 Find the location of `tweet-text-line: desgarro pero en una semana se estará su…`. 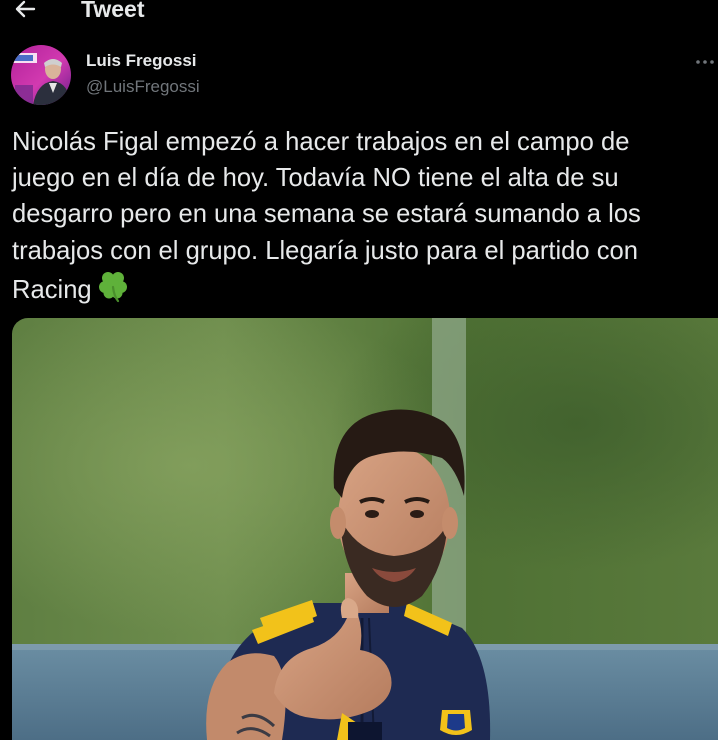

tweet-text-line: desgarro pero en una semana se estará su… is located at coordinates (326, 214).